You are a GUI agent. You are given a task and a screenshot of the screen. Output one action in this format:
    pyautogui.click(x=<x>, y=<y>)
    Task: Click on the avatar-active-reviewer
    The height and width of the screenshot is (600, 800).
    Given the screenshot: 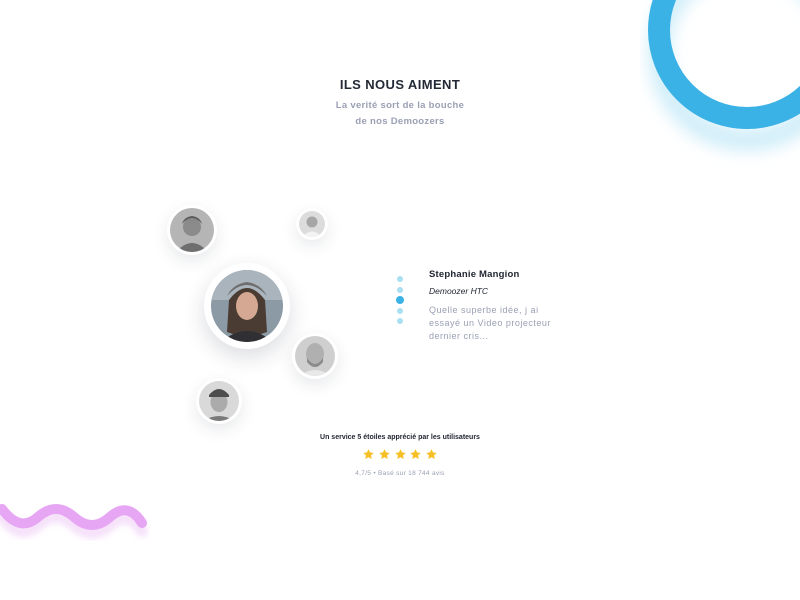 What is the action you would take?
    pyautogui.click(x=247, y=306)
    